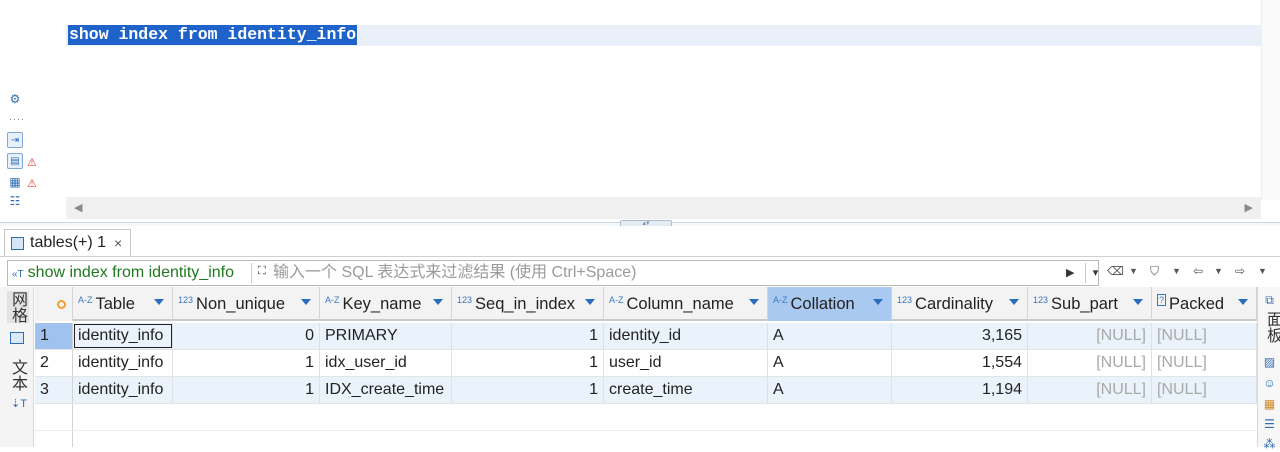  What do you see at coordinates (1095, 273) in the screenshot?
I see `filter-history-dropdown-icon: ▾` at bounding box center [1095, 273].